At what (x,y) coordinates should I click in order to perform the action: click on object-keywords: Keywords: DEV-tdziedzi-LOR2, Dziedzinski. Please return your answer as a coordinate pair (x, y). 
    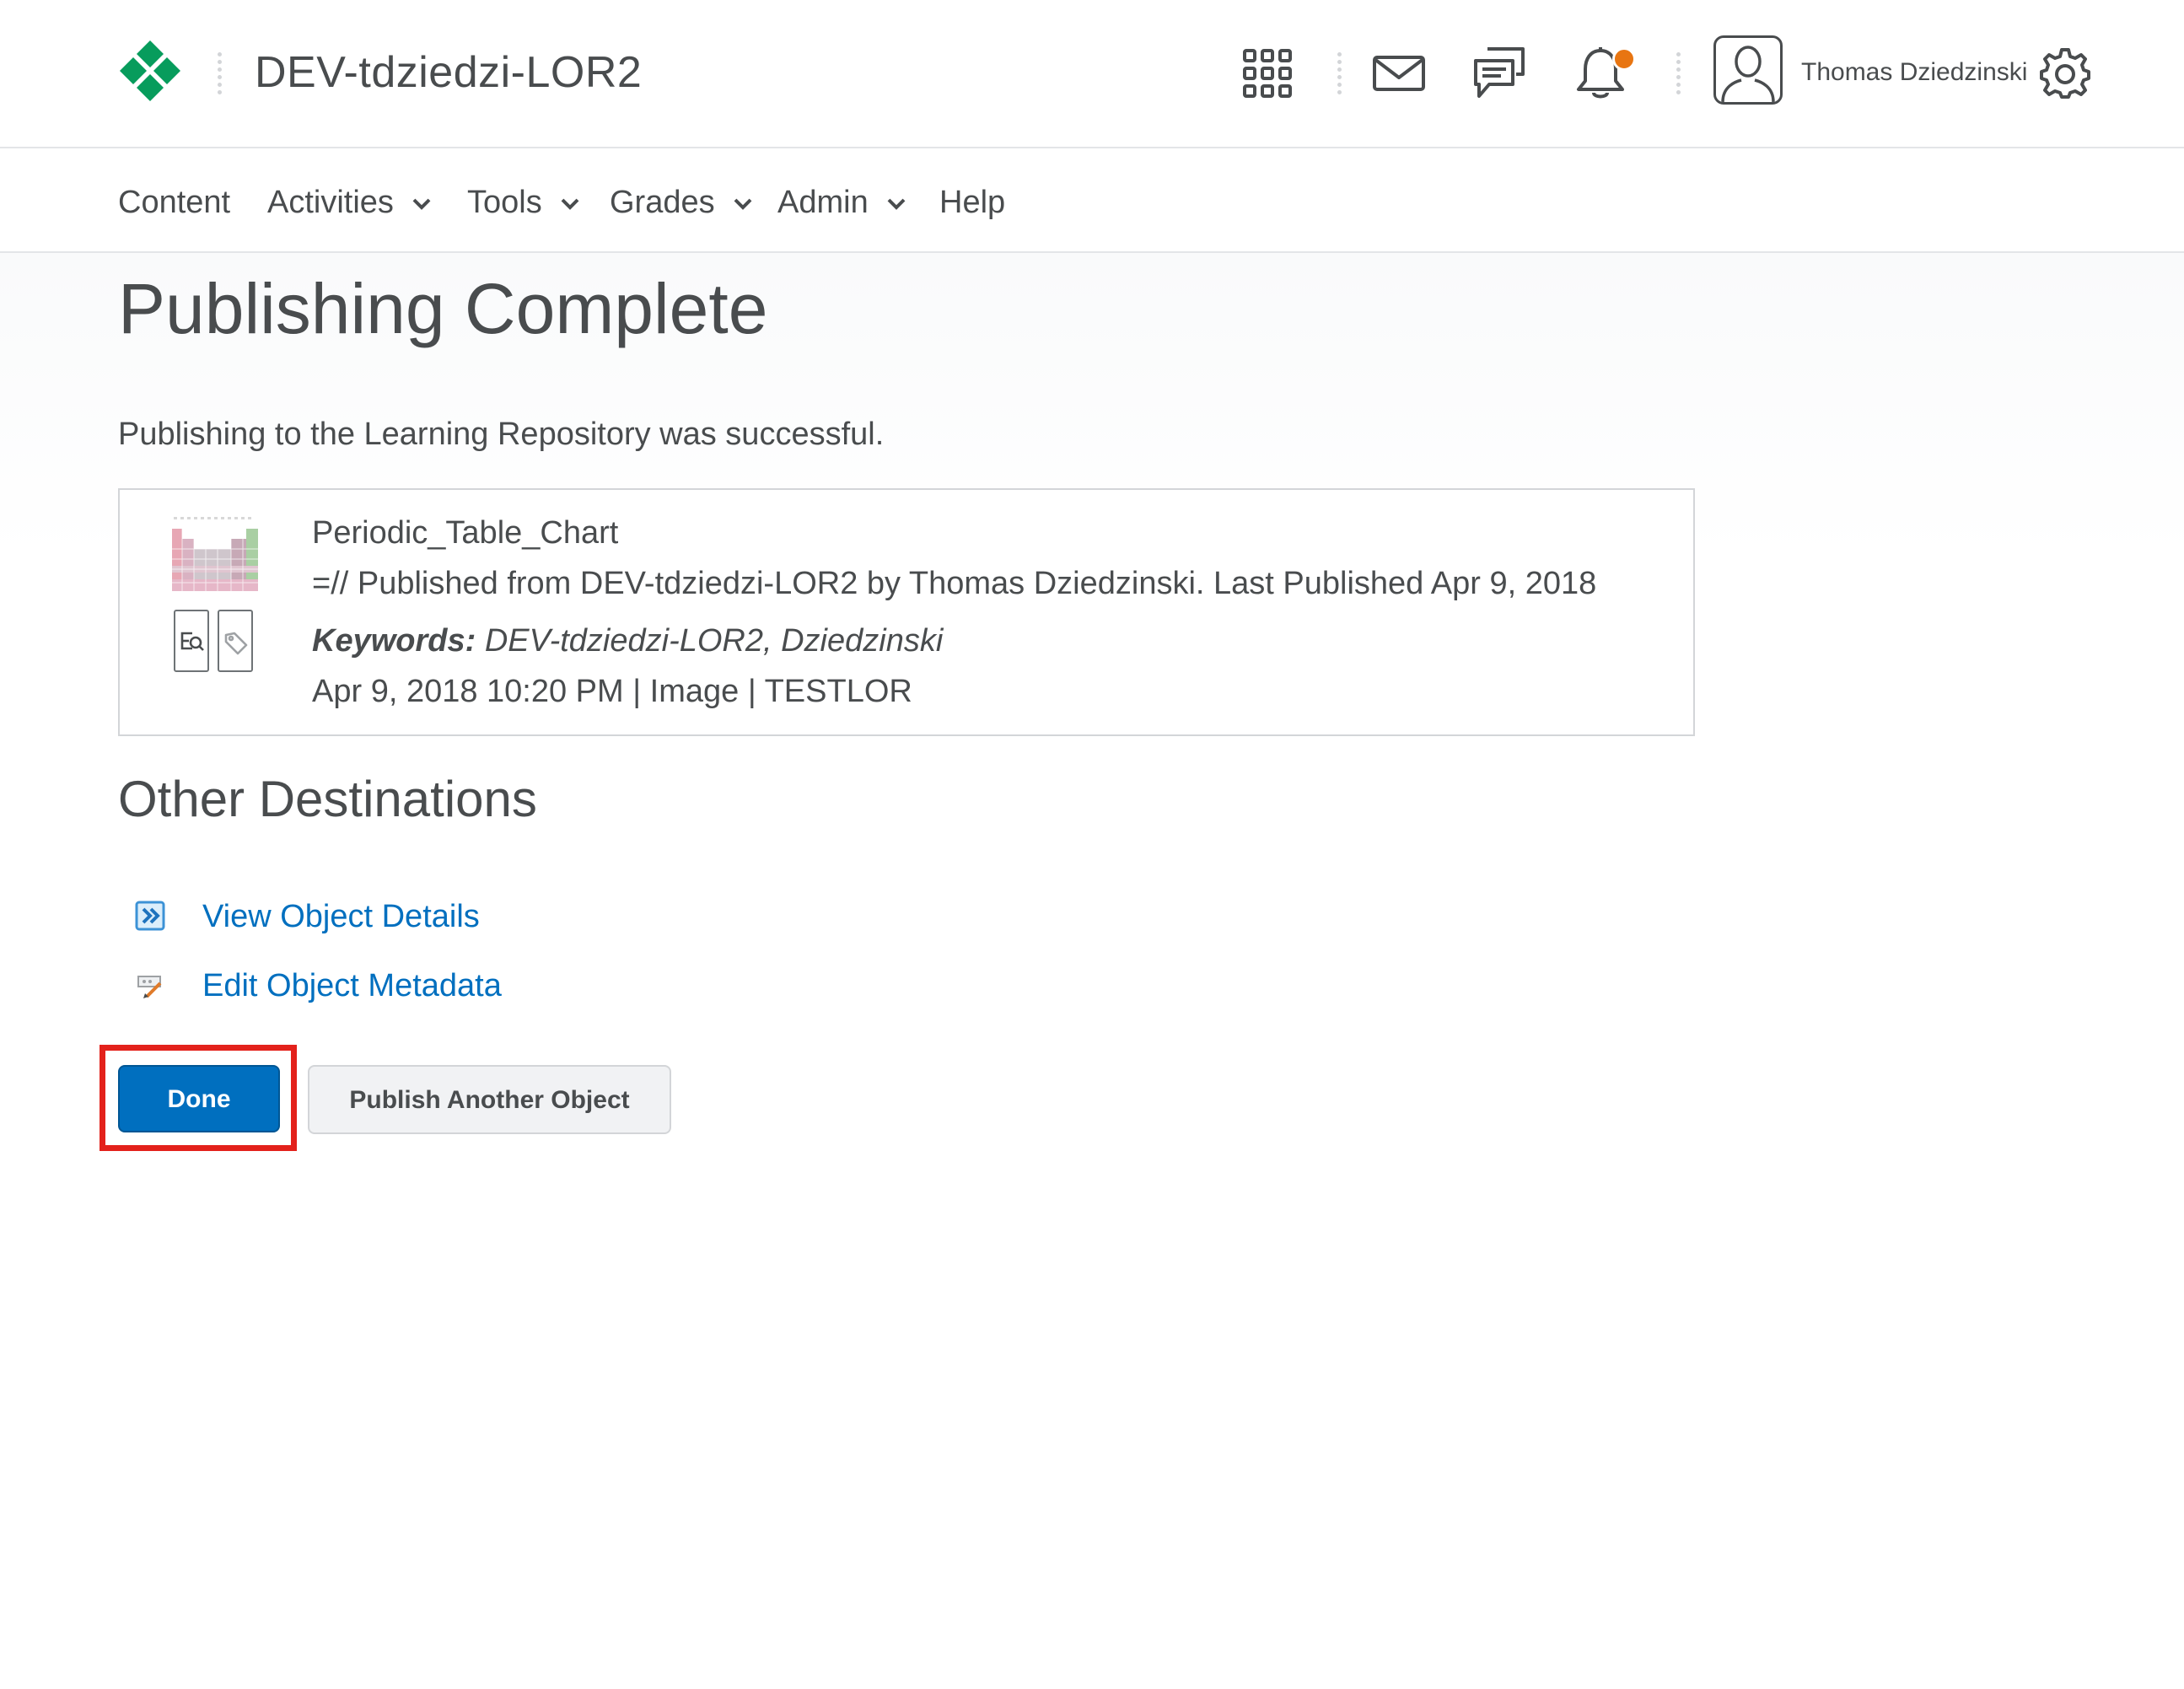
    Looking at the image, I should click on (627, 641).